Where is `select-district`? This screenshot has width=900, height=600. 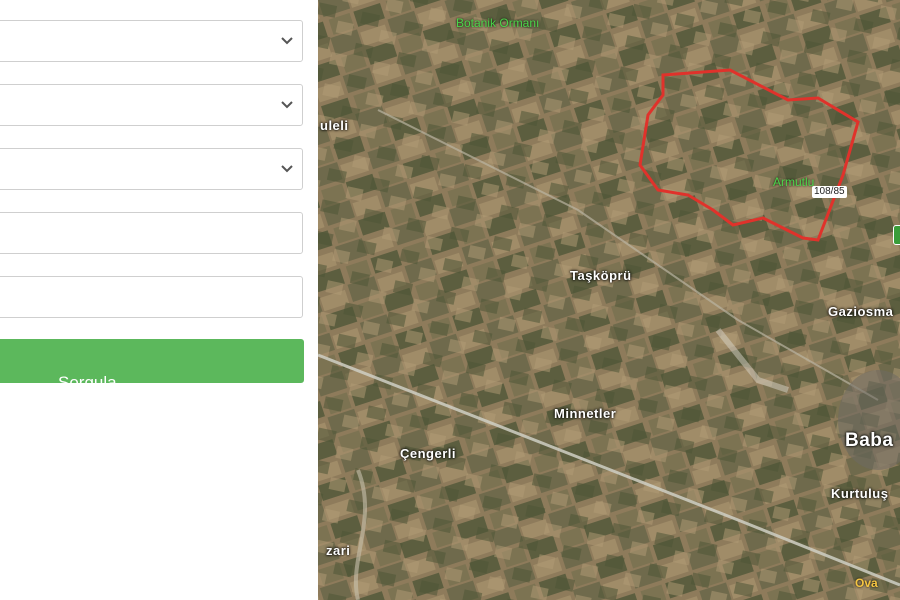 select-district is located at coordinates (151, 105).